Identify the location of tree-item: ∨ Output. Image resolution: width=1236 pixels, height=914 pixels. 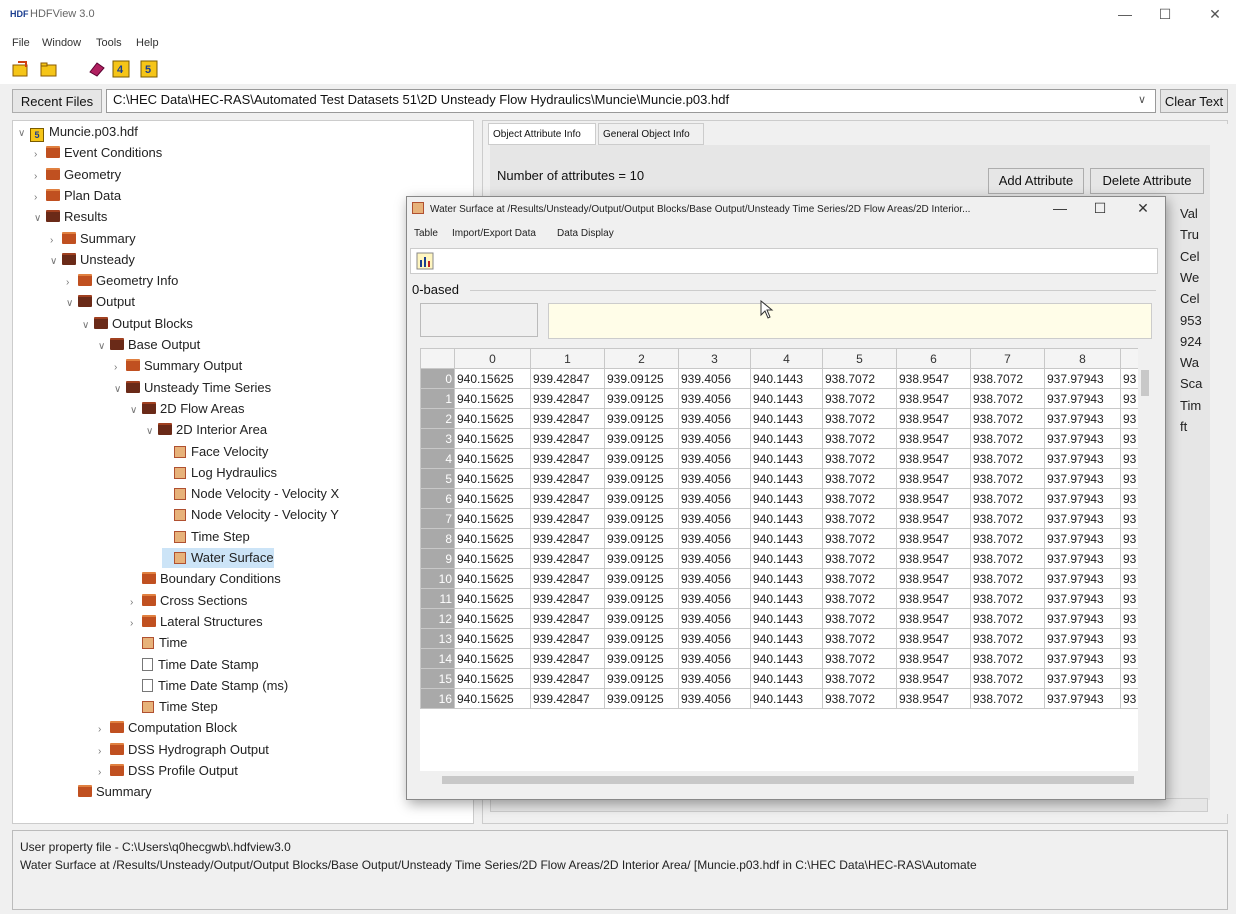
(100, 302).